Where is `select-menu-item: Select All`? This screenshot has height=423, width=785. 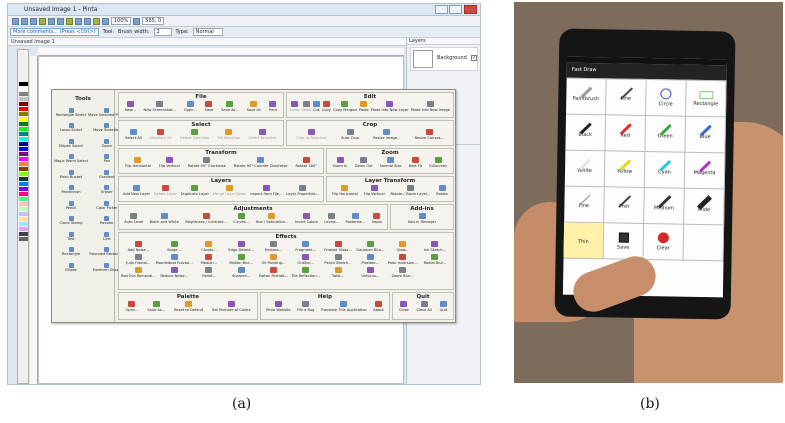
select-menu-item: Select All is located at coordinates (133, 134).